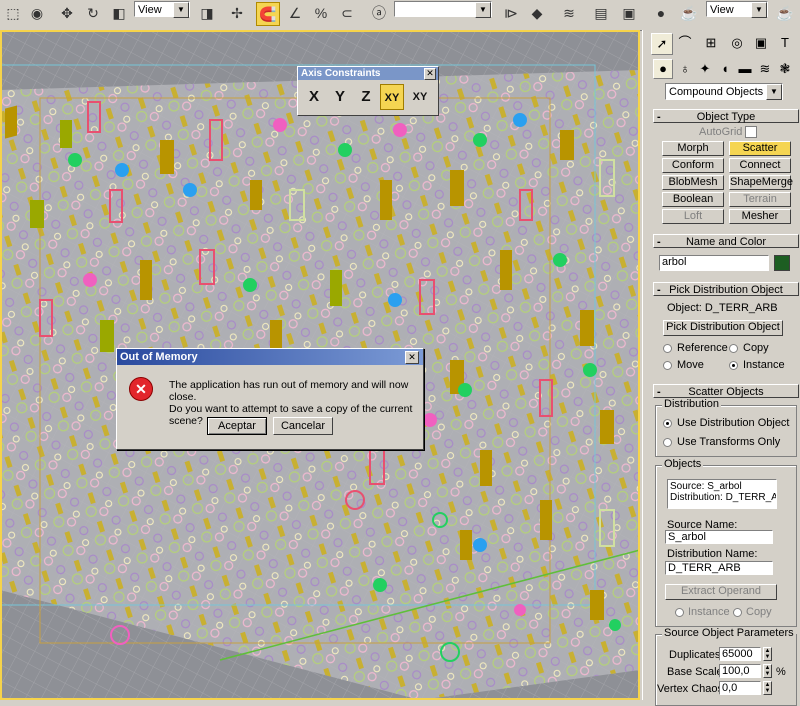 This screenshot has height=706, width=800. I want to click on shapemerge-button: ShapeMerge, so click(761, 182).